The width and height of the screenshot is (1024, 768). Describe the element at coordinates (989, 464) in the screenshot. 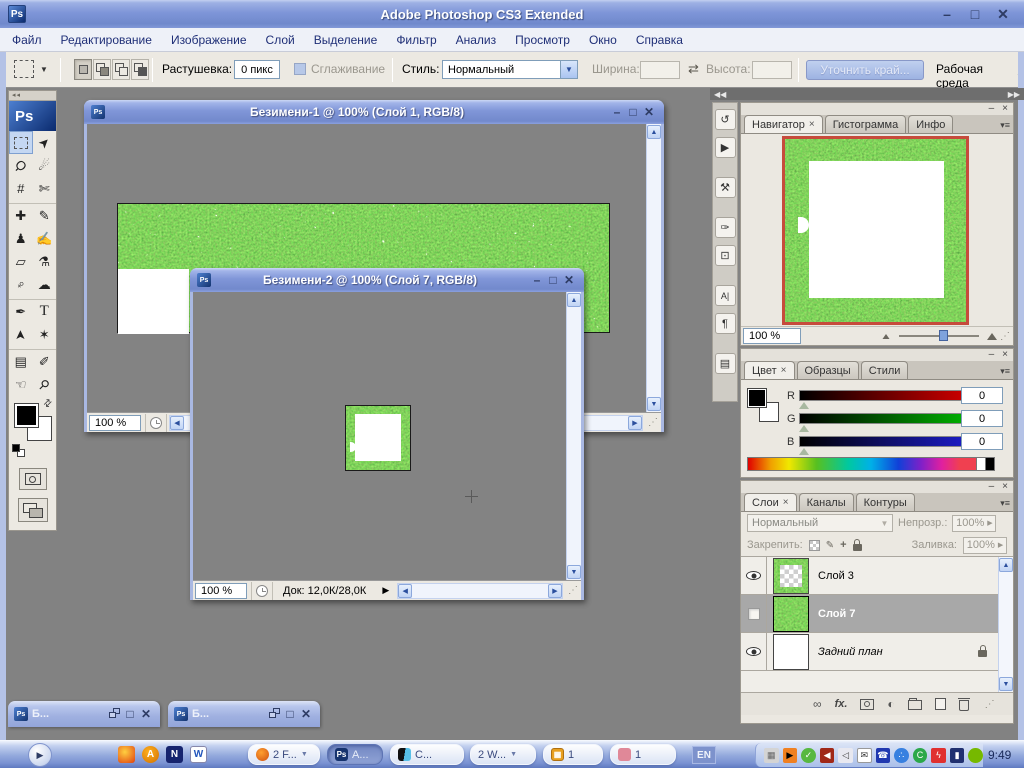

I see `black-swatch` at that location.